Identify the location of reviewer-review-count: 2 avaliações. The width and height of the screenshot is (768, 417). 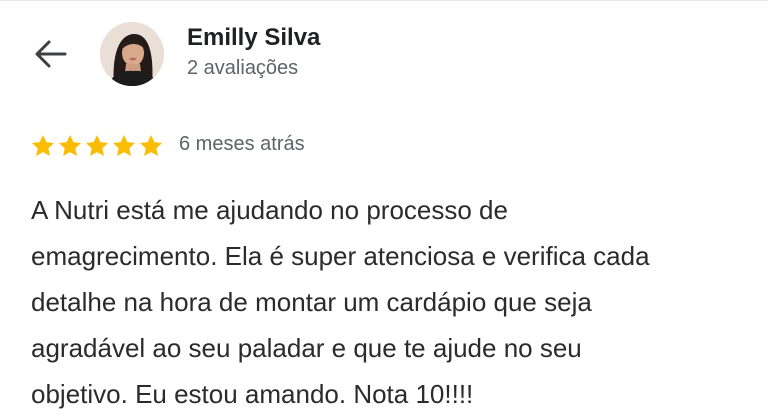
(243, 68).